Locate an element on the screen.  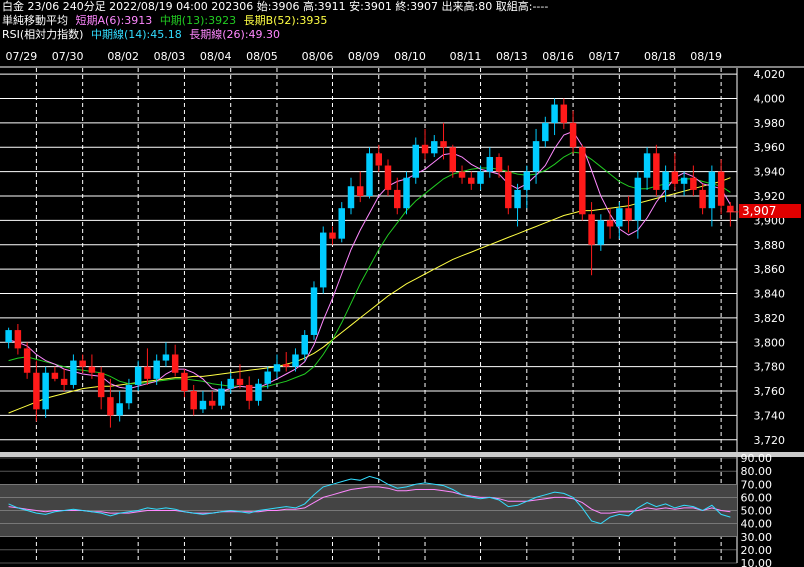
price-tick-label: 3,780 is located at coordinates (770, 367).